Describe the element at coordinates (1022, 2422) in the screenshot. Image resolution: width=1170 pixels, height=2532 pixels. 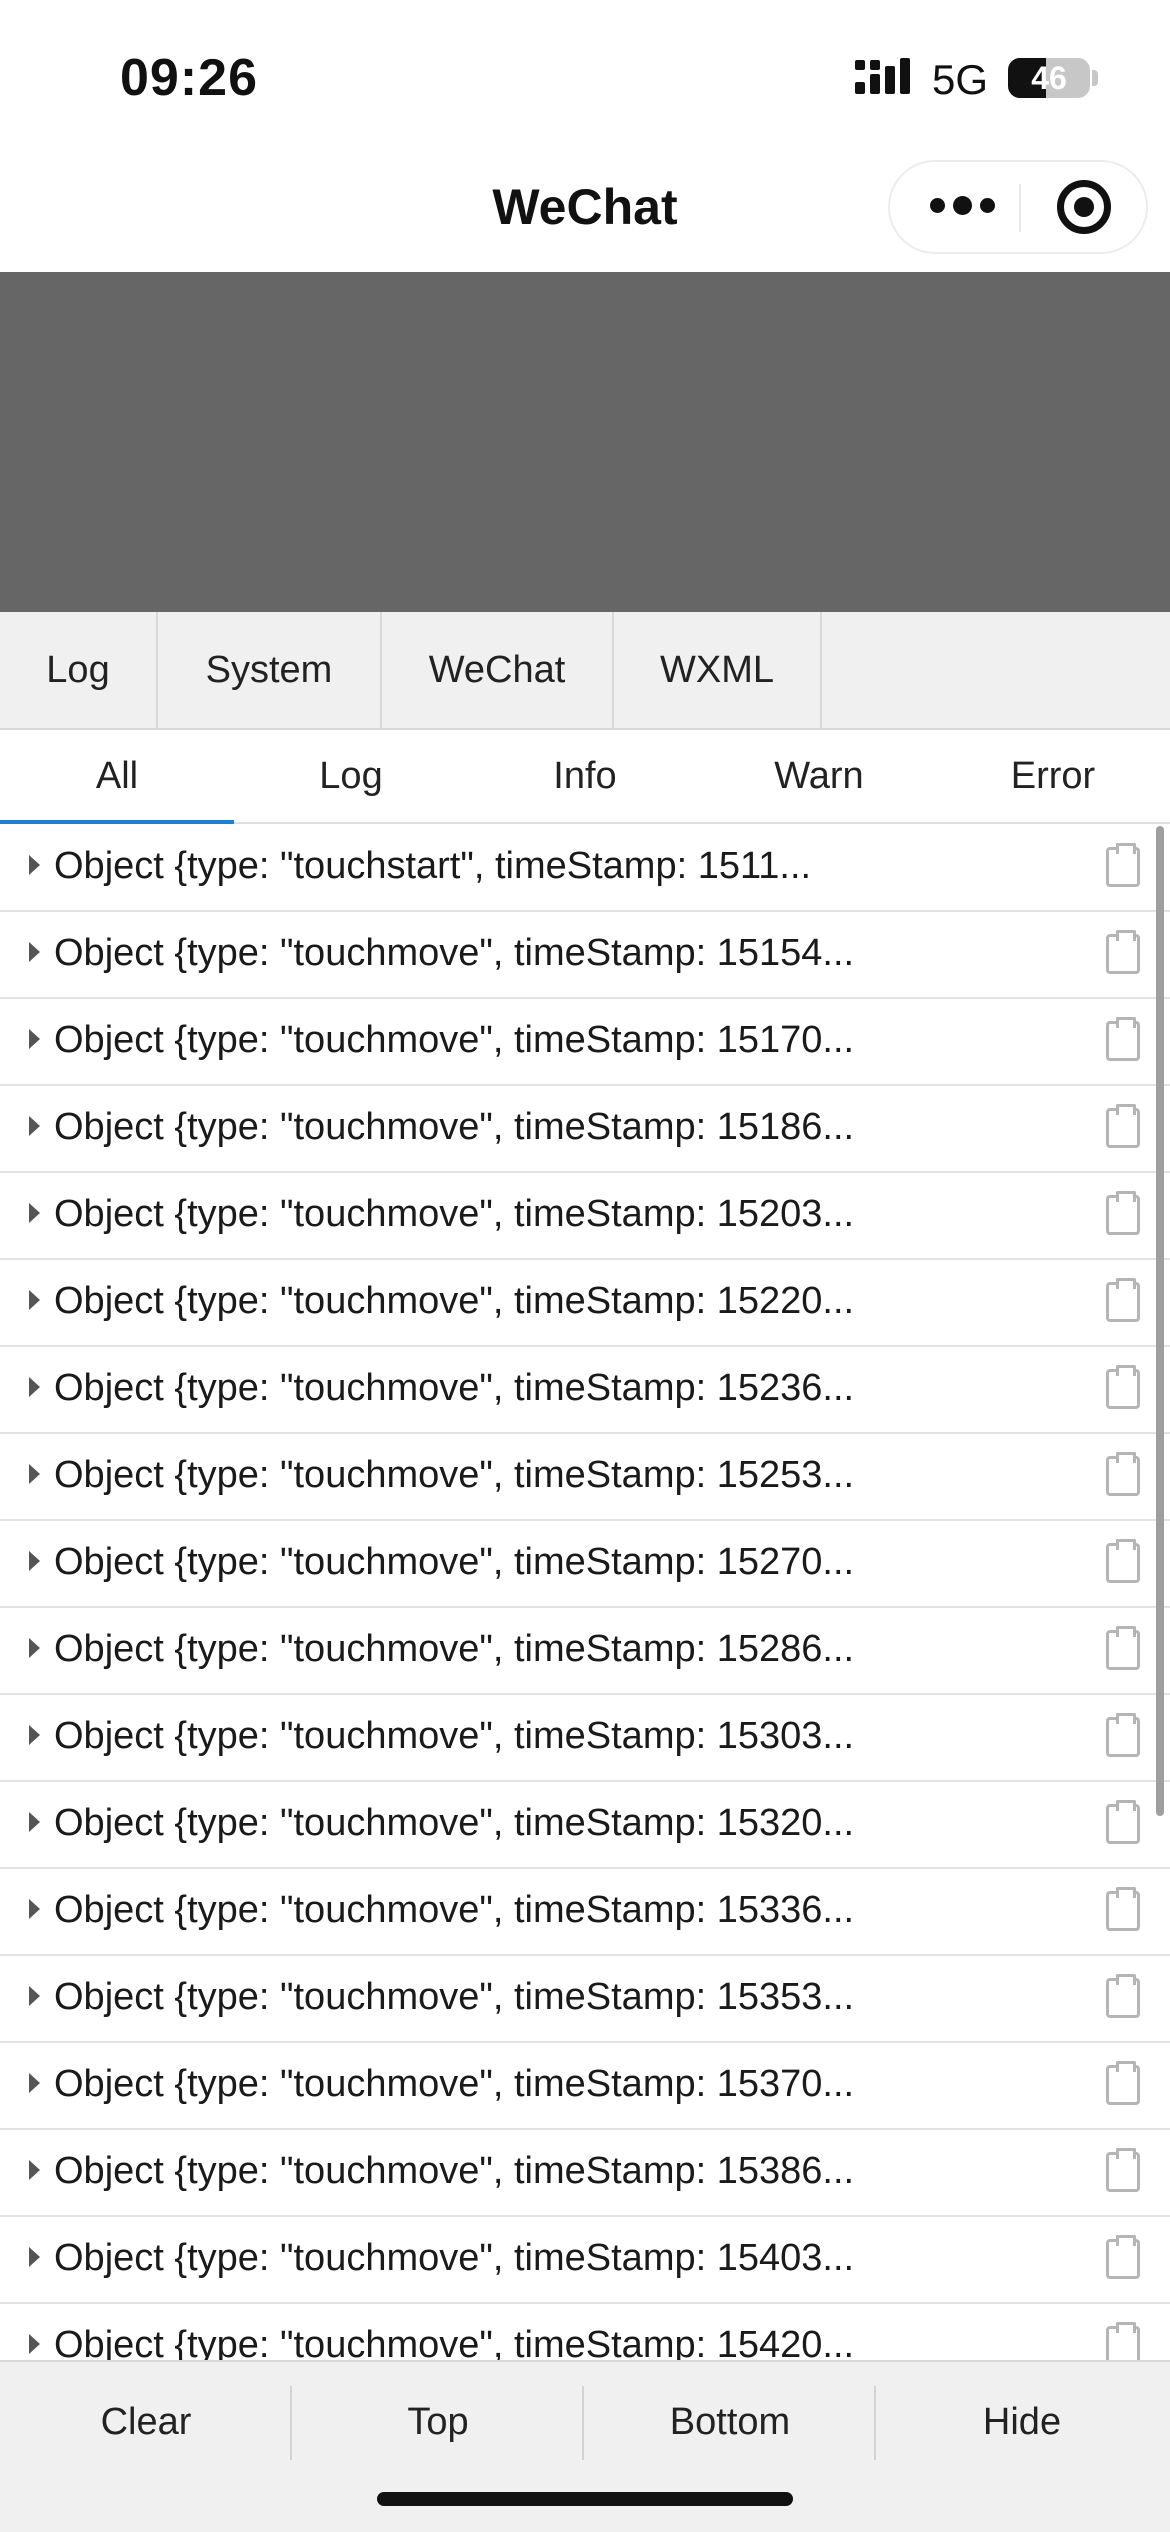
I see `hide-button: Hide` at that location.